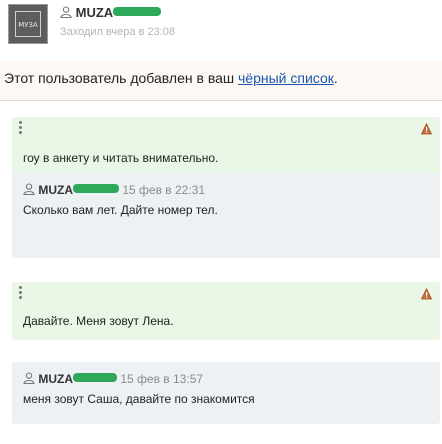 This screenshot has height=444, width=442. What do you see at coordinates (117, 32) in the screenshot?
I see `last-seen-status: Заходил вчера в 23:08` at bounding box center [117, 32].